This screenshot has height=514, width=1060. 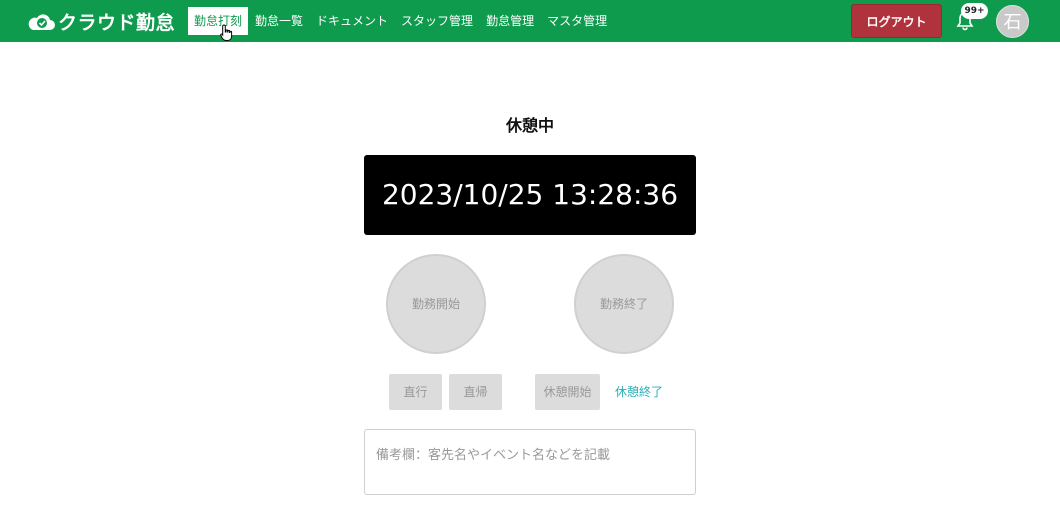 What do you see at coordinates (510, 21) in the screenshot?
I see `nav-item-attendance-management: 勤怠管理` at bounding box center [510, 21].